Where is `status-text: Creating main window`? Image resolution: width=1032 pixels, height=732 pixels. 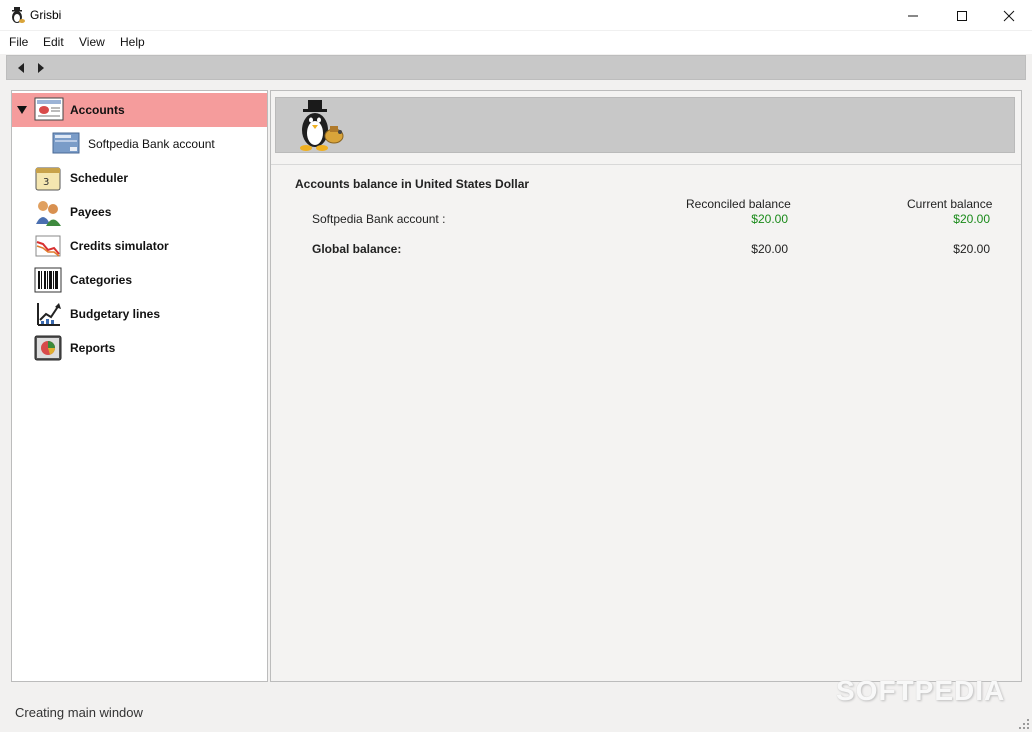 status-text: Creating main window is located at coordinates (79, 712).